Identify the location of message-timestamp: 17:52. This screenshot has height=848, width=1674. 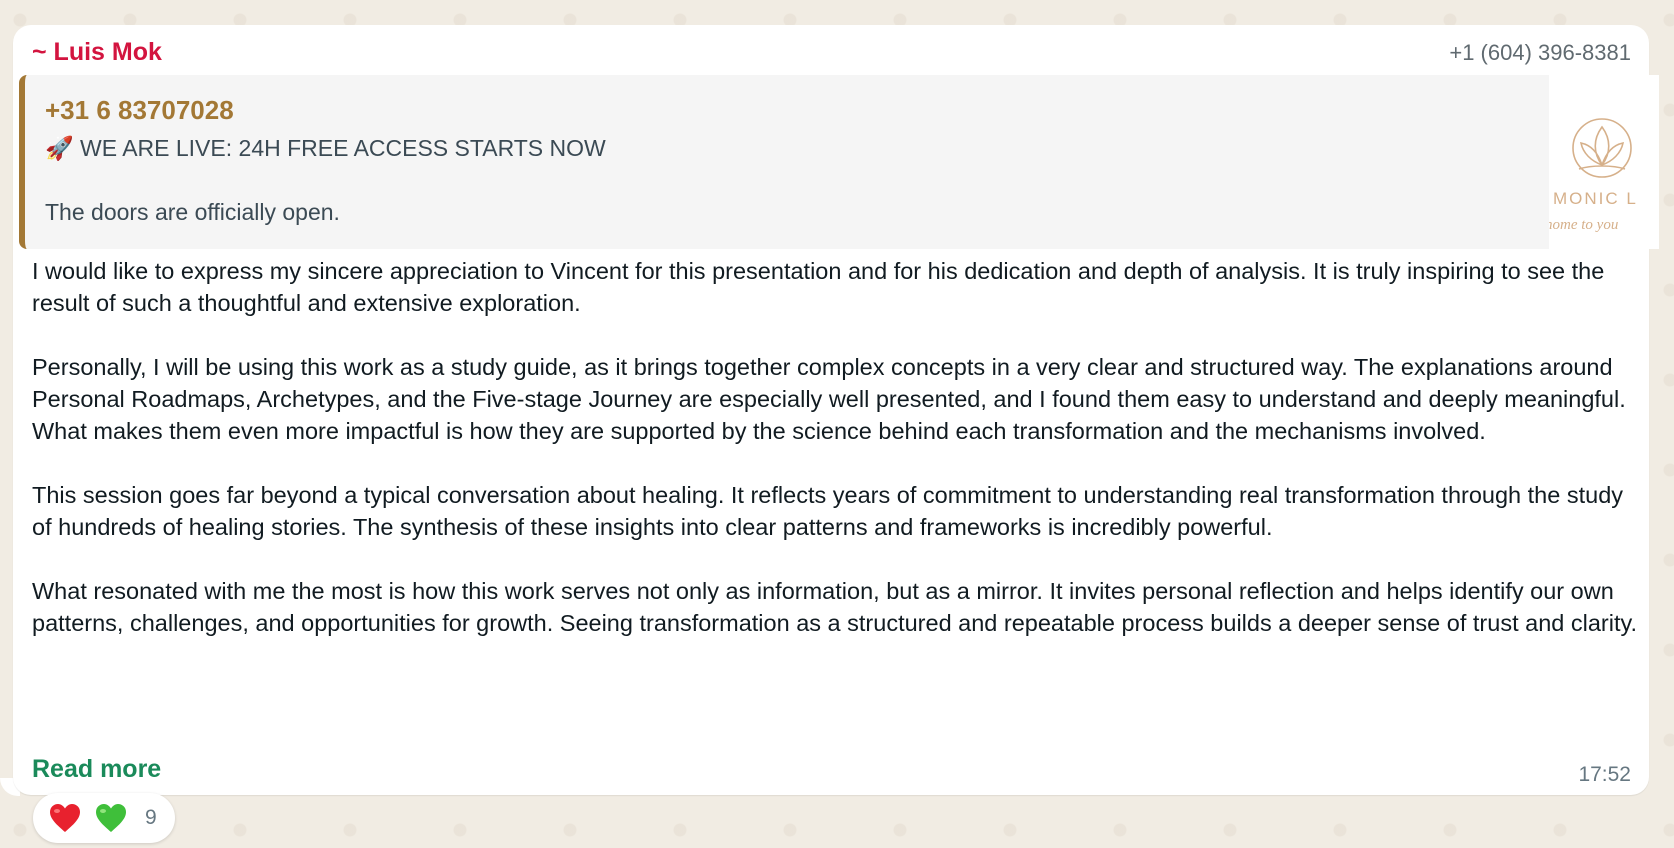
(1604, 774).